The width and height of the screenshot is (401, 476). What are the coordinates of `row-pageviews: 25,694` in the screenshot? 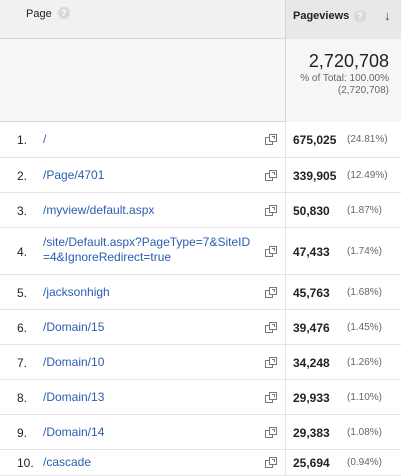 It's located at (311, 463).